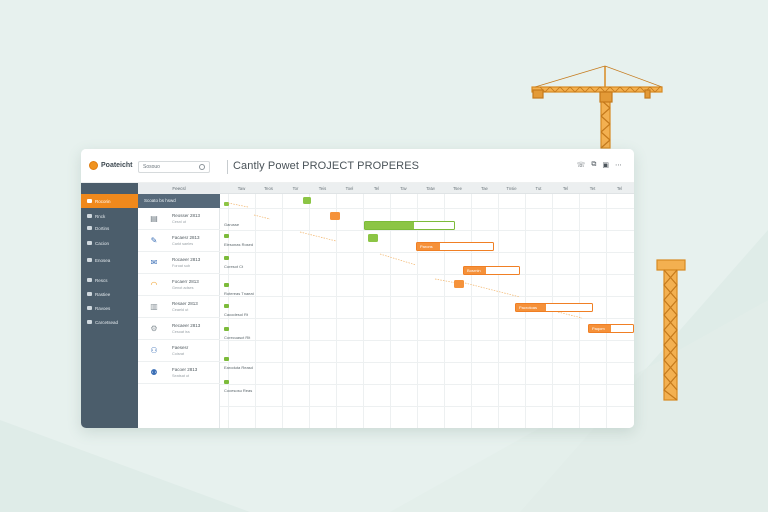 The height and width of the screenshot is (512, 768). I want to click on row-label: Rotereas Tnaeat, so click(239, 293).